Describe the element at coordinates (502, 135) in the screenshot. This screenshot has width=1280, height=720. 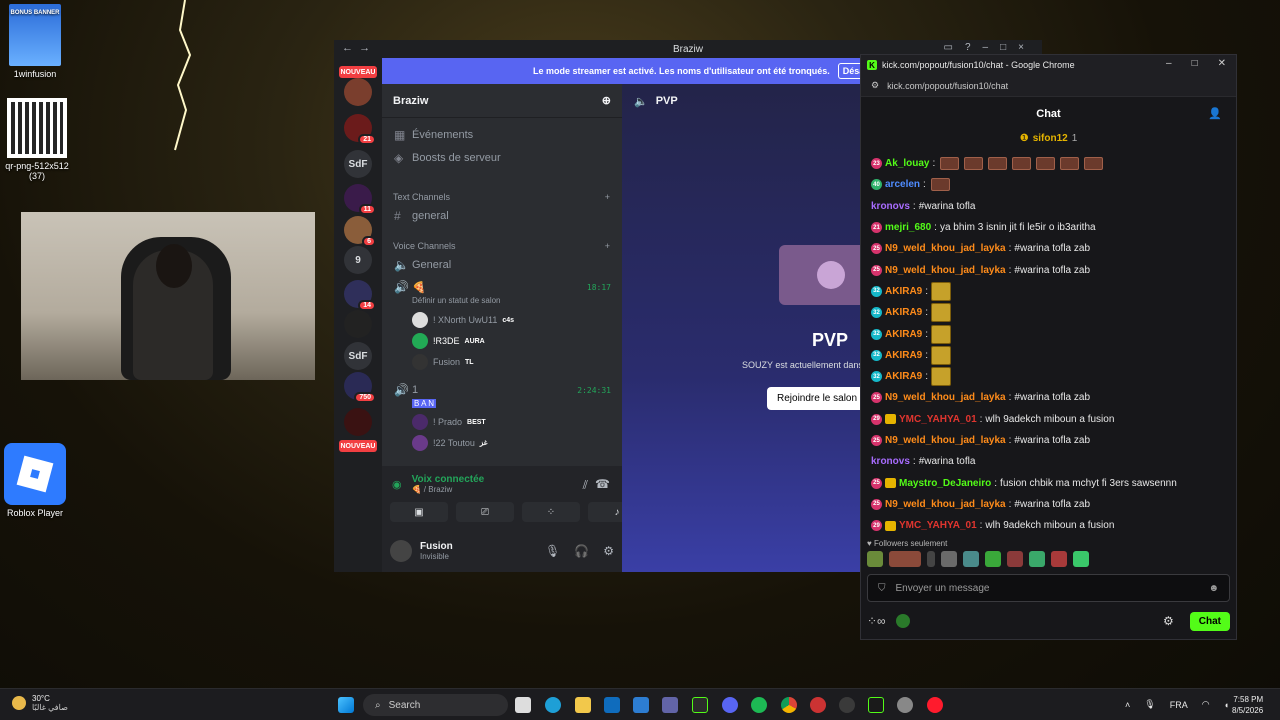
I see `events-link: ▦ Événements` at that location.